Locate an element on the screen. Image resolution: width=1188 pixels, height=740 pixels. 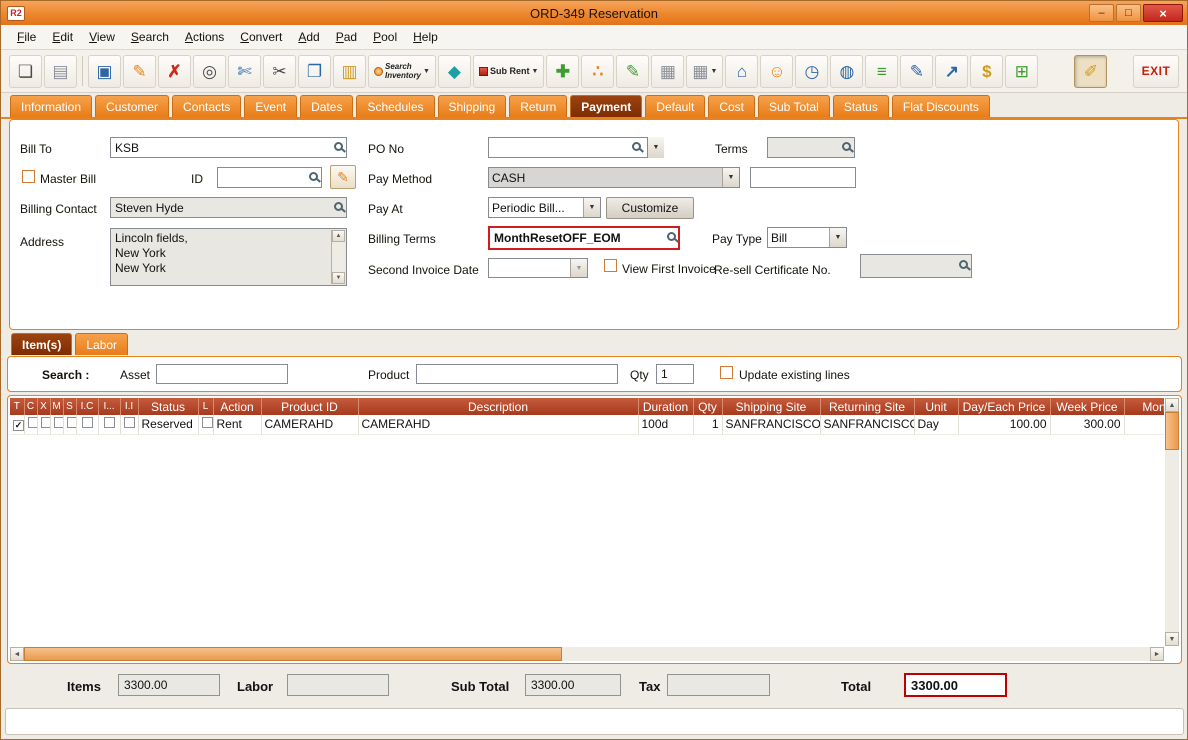
menu-actions: Actions is located at coordinates (204, 37).